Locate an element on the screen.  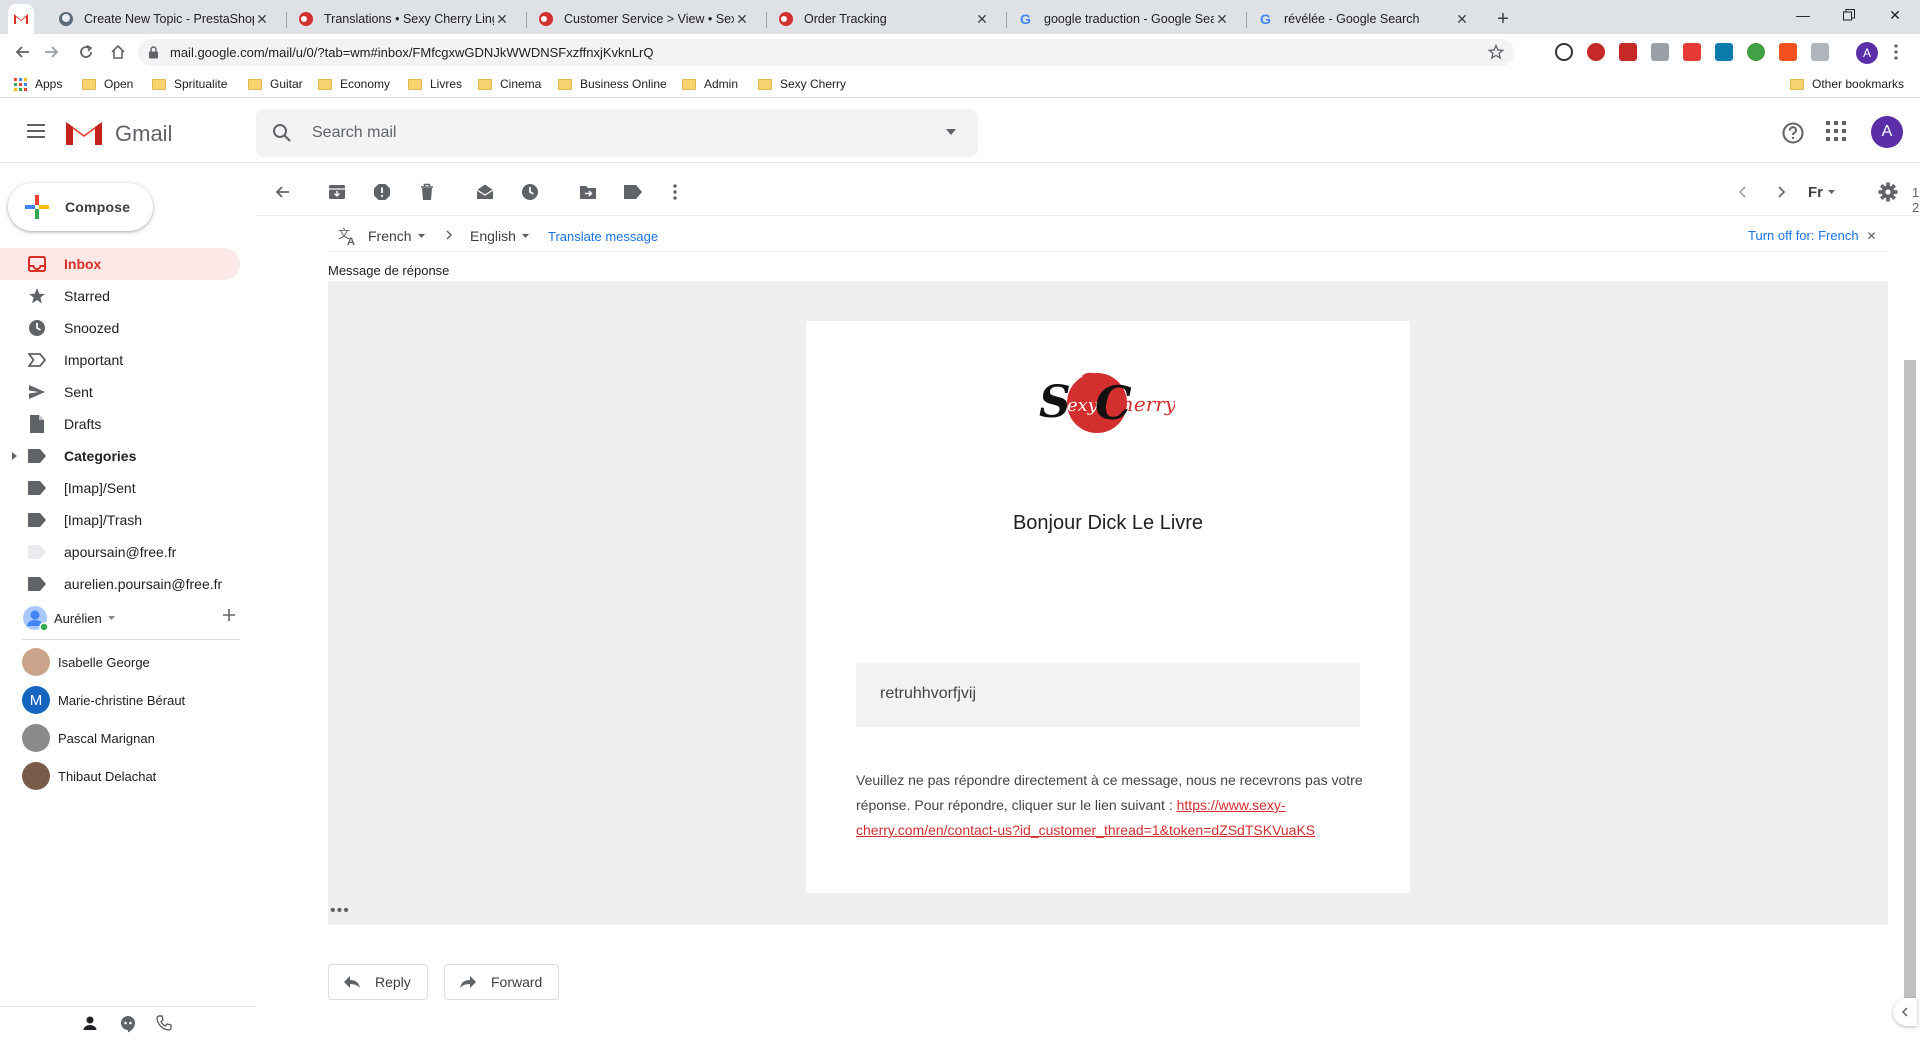
turn-off-translation: Turn off for: French ✕ is located at coordinates (1812, 235).